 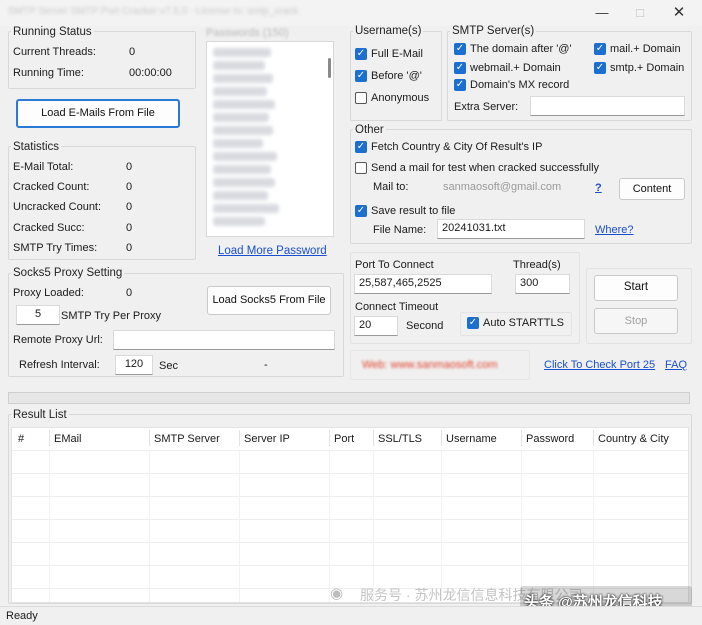 What do you see at coordinates (376, 326) in the screenshot?
I see `timeout-input: 20` at bounding box center [376, 326].